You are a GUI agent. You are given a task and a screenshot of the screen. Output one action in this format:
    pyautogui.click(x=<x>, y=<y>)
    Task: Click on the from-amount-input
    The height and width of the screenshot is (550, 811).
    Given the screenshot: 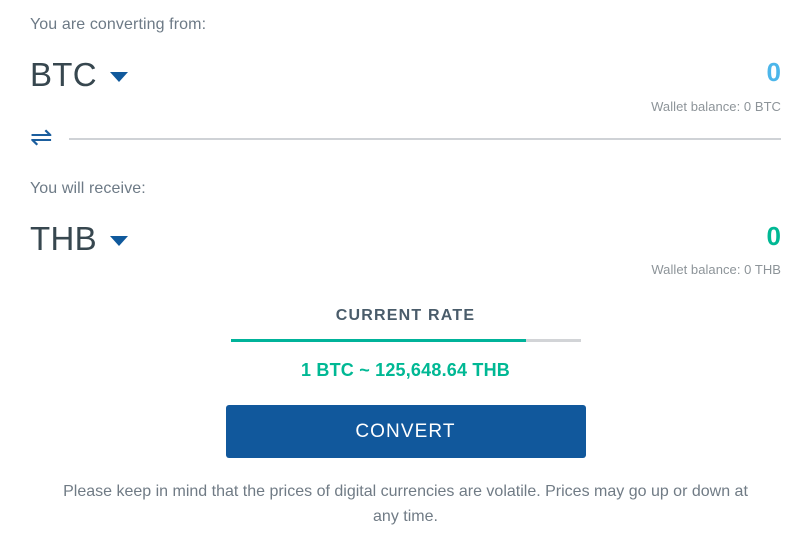 What is the action you would take?
    pyautogui.click(x=666, y=72)
    